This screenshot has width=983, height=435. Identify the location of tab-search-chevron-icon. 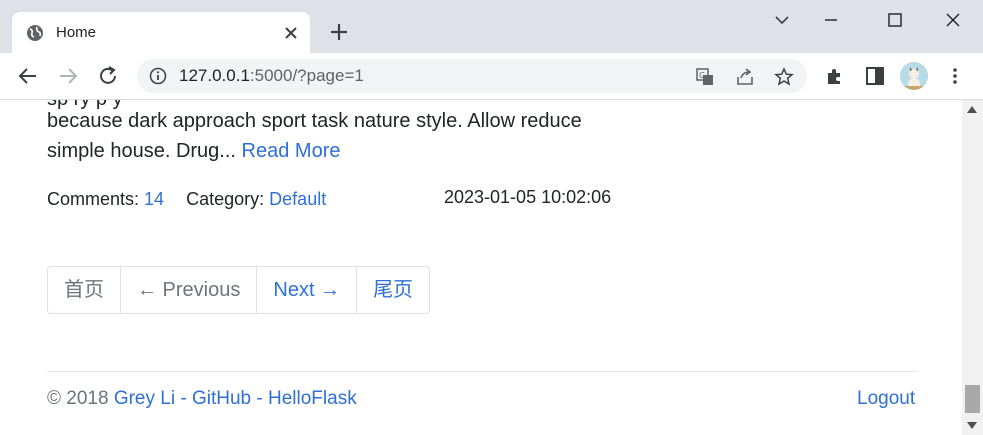
(782, 20).